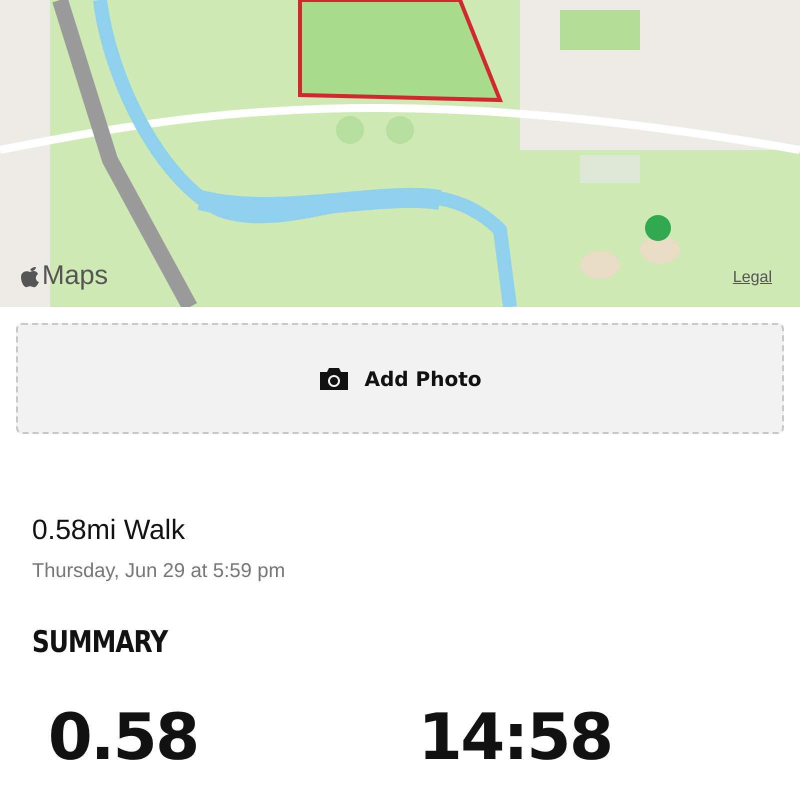  Describe the element at coordinates (752, 278) in the screenshot. I see `legal-link: Legal` at that location.